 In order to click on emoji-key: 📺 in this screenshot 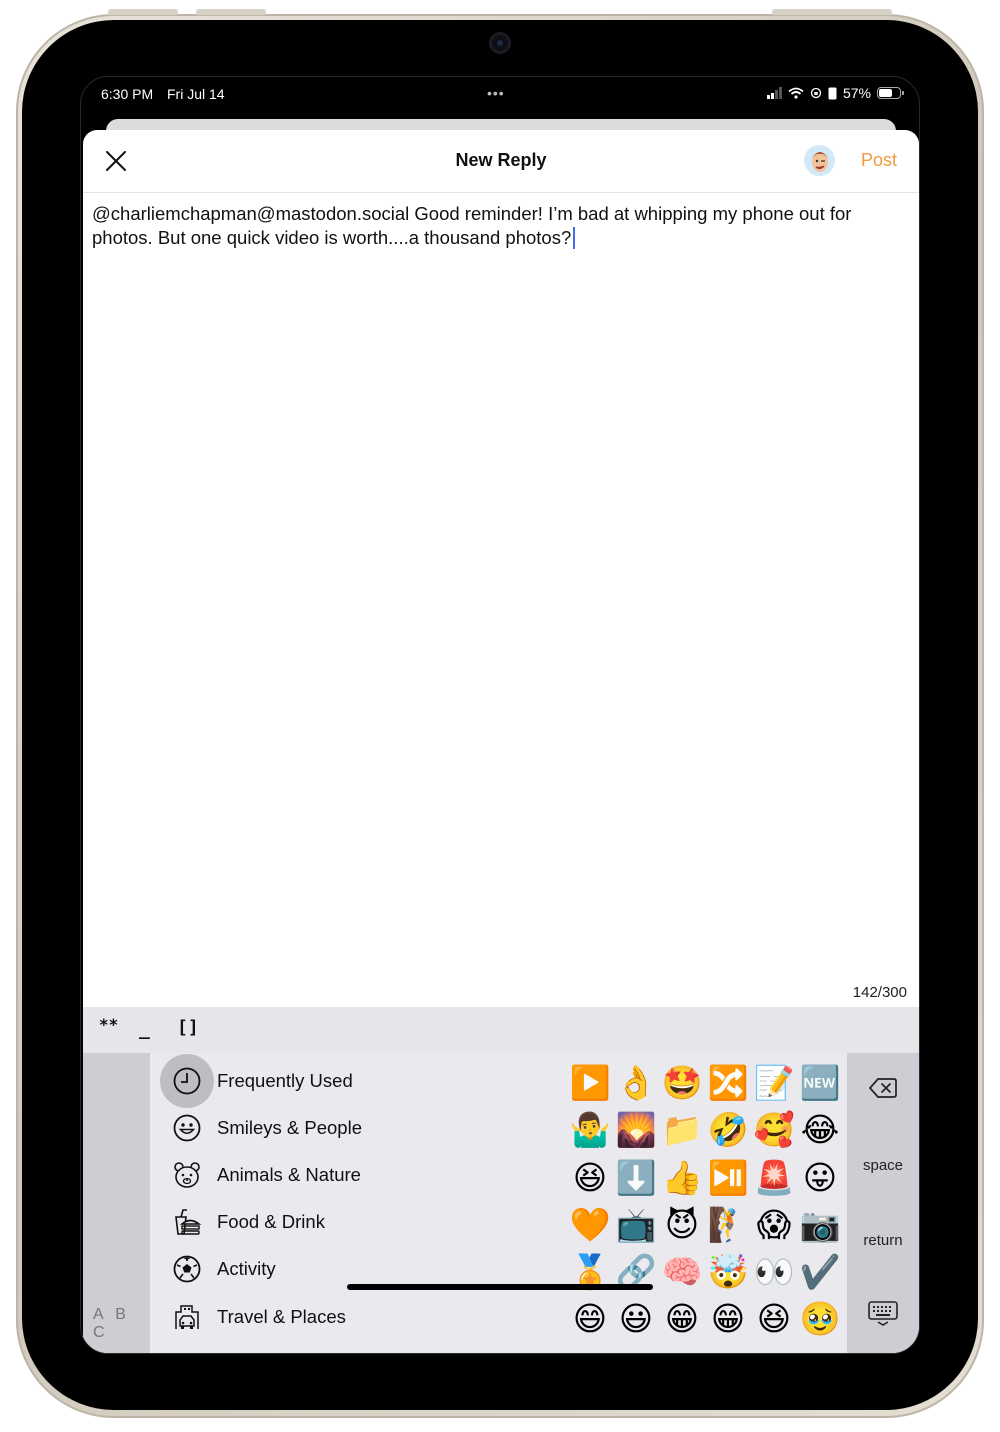, I will do `click(636, 1224)`.